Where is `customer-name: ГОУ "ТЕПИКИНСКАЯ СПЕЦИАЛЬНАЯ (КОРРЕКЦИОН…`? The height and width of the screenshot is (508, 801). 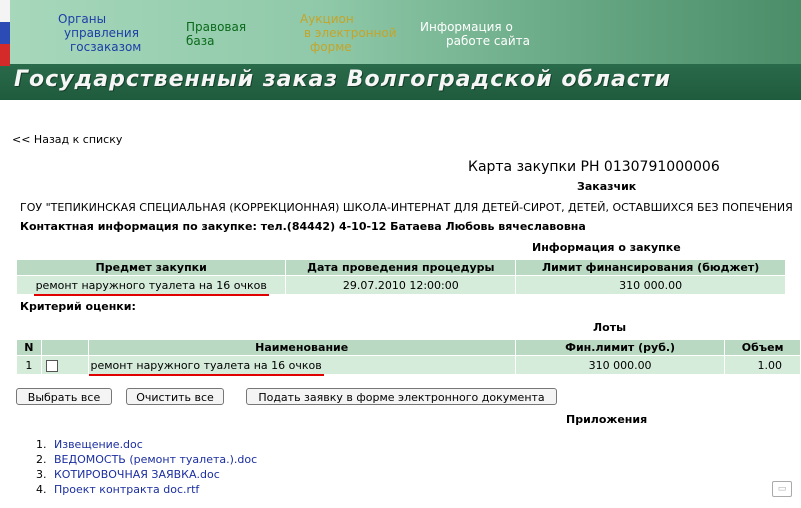 customer-name: ГОУ "ТЕПИКИНСКАЯ СПЕЦИАЛЬНАЯ (КОРРЕКЦИОН… is located at coordinates (406, 207).